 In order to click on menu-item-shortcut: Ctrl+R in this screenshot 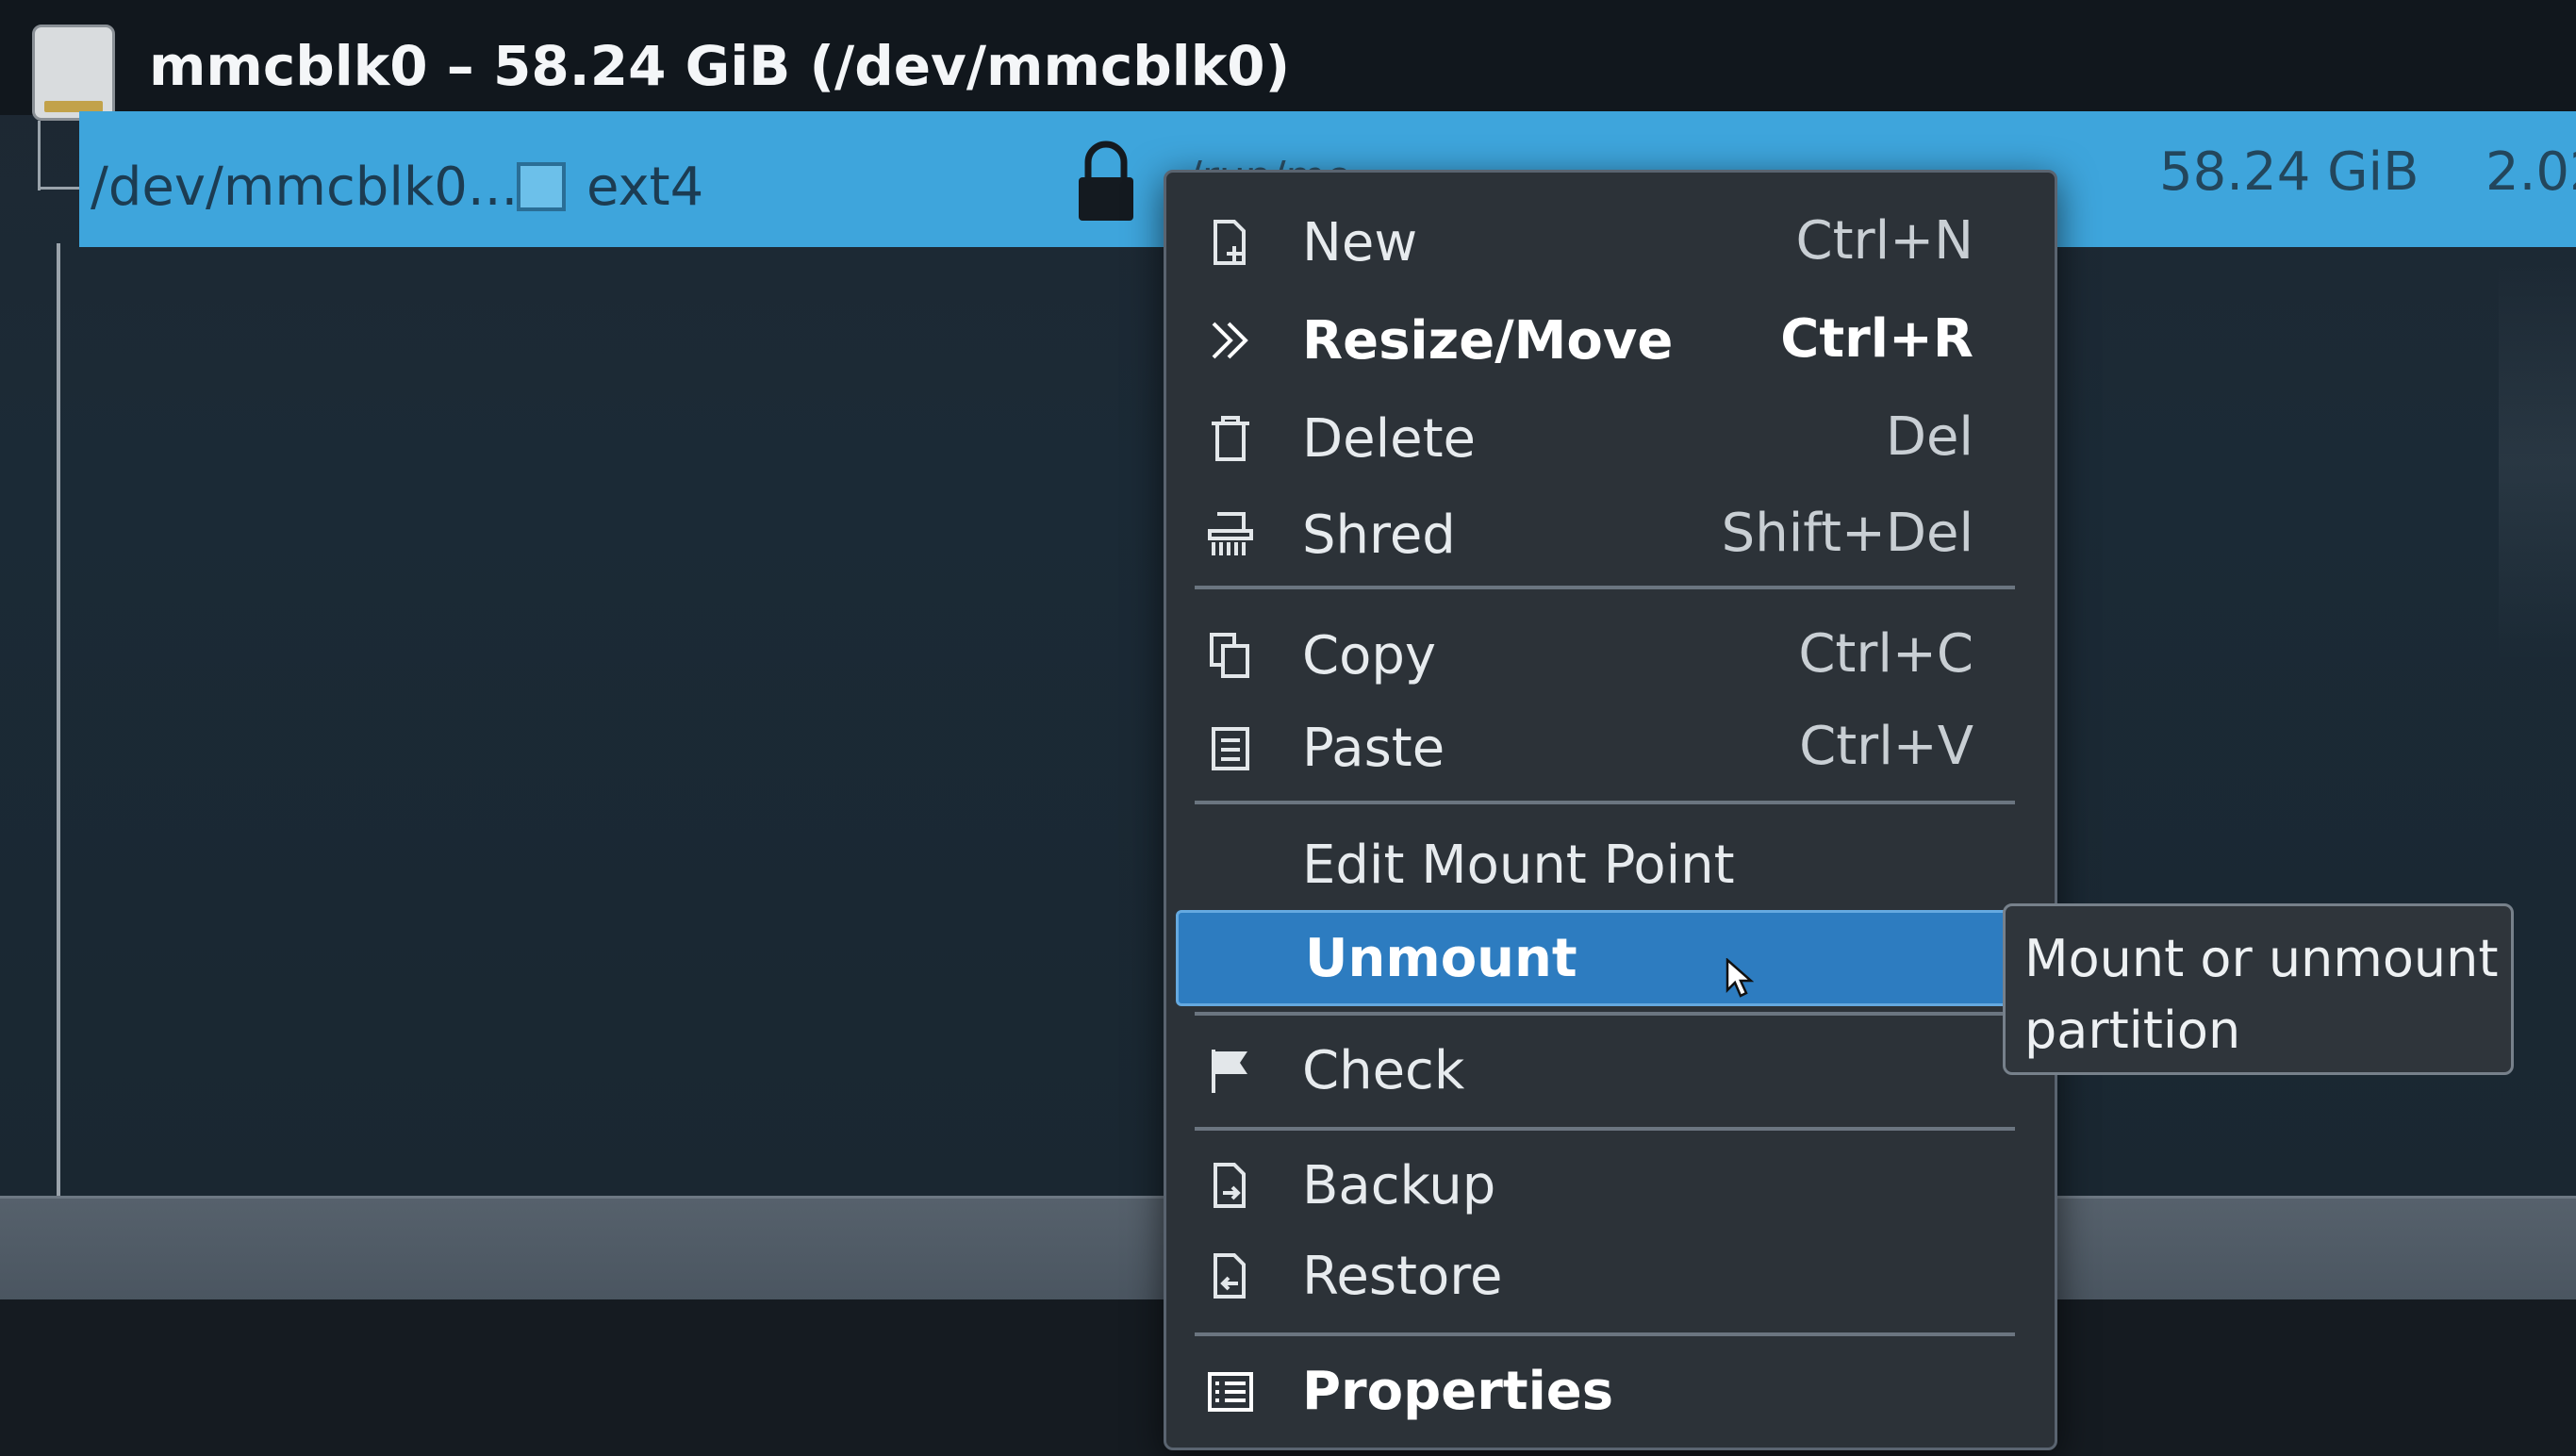, I will do `click(1876, 339)`.